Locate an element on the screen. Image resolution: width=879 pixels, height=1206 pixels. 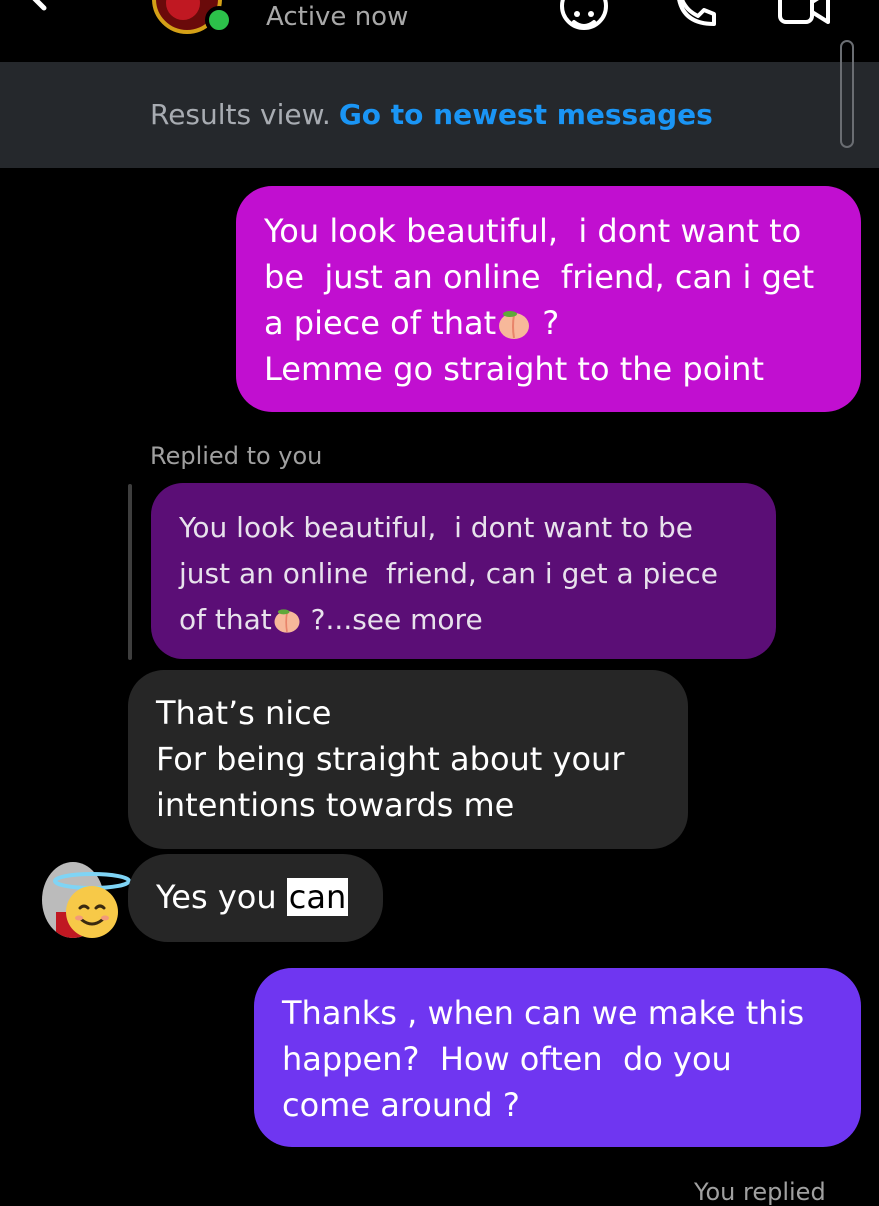
replied-to-you-label: Replied to you is located at coordinates (236, 456).